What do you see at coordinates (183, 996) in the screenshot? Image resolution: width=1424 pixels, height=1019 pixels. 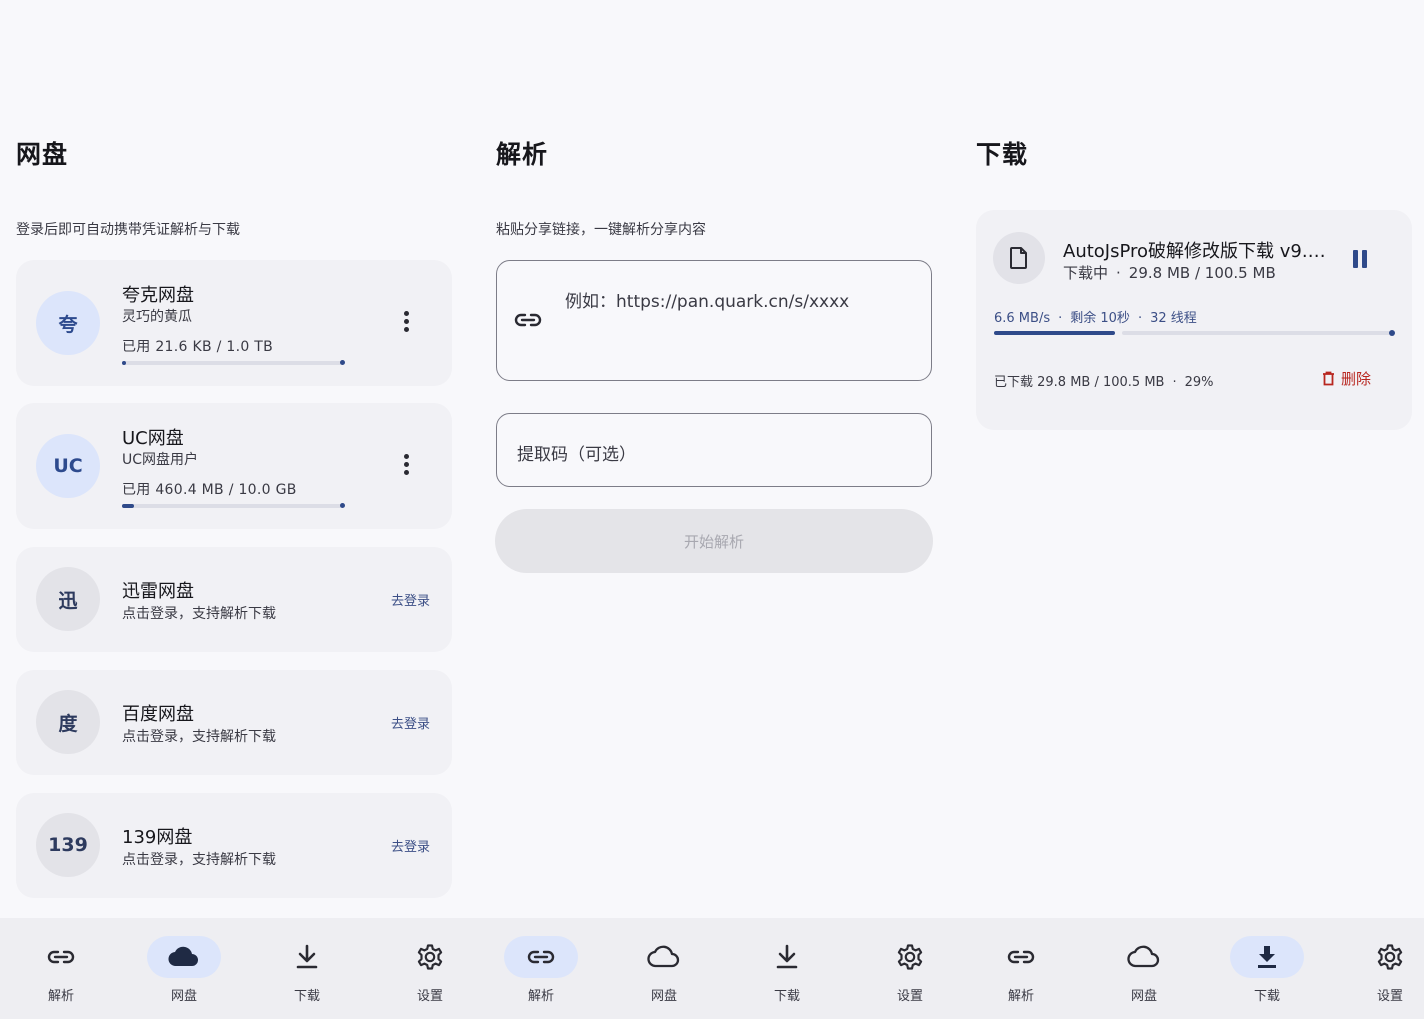 I see `nav-label: 网盘` at bounding box center [183, 996].